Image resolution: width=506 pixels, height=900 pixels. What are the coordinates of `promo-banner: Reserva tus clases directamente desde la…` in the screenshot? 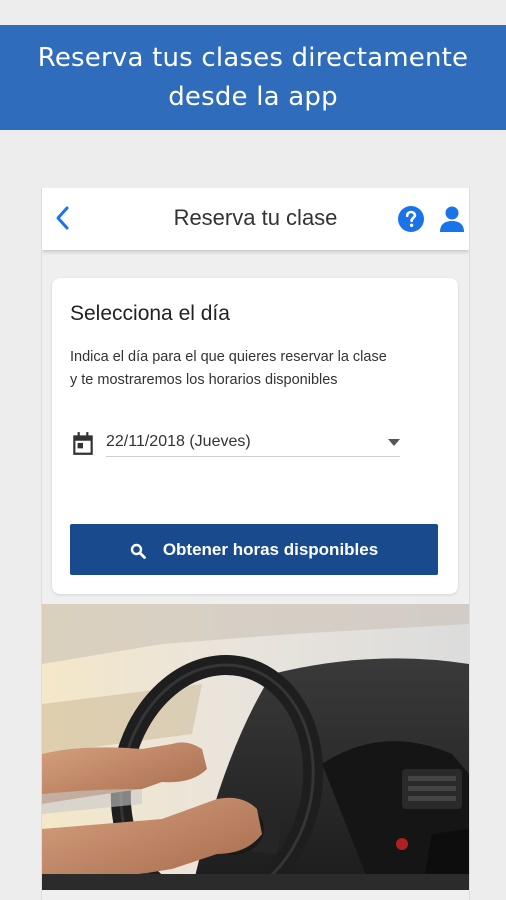 It's located at (253, 77).